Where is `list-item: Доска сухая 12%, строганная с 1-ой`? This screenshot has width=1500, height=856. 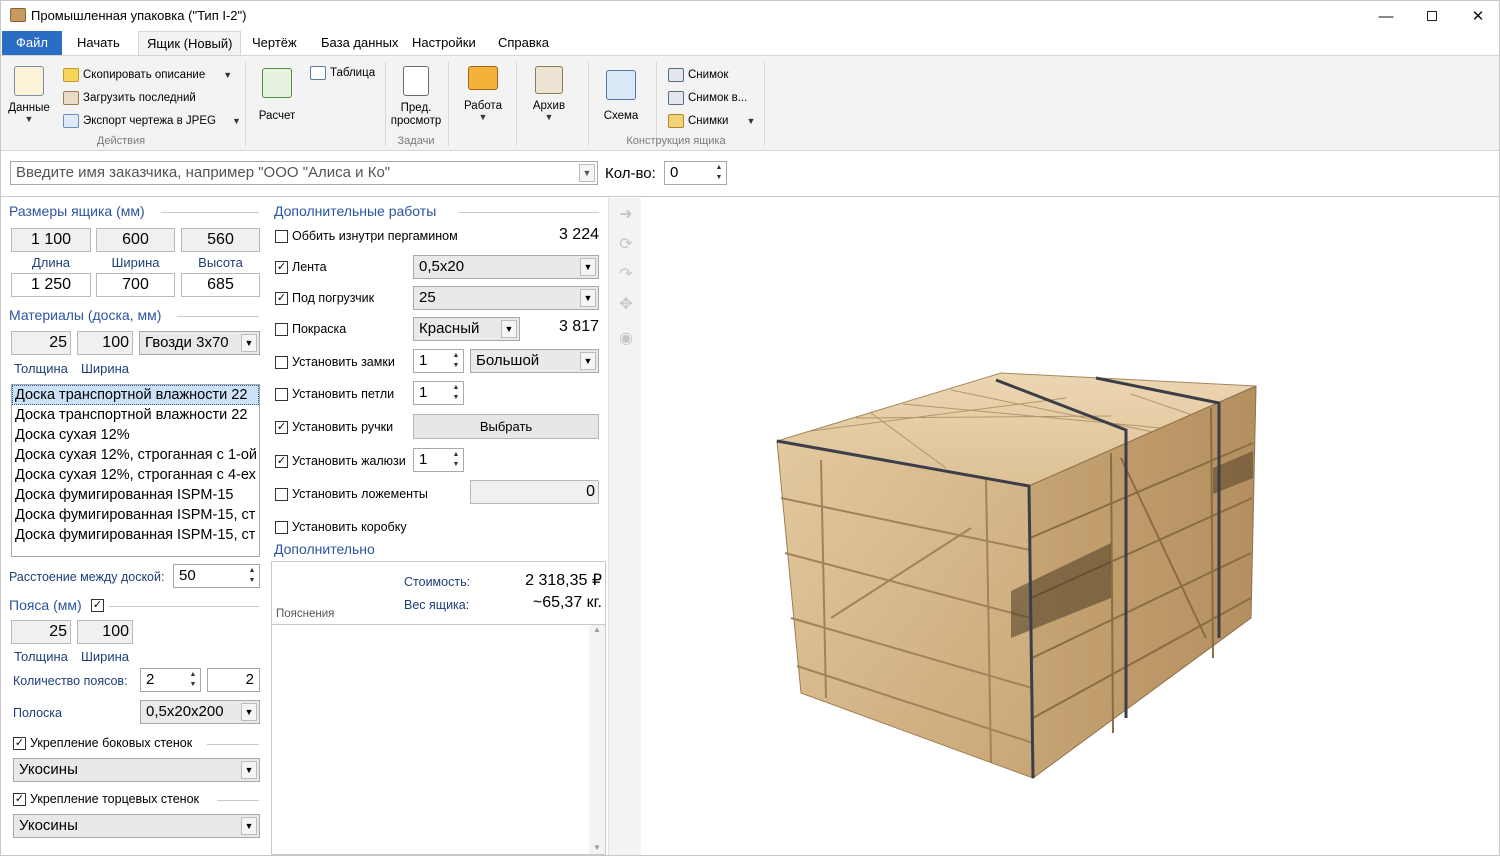
list-item: Доска сухая 12%, строганная с 1-ой is located at coordinates (135, 455).